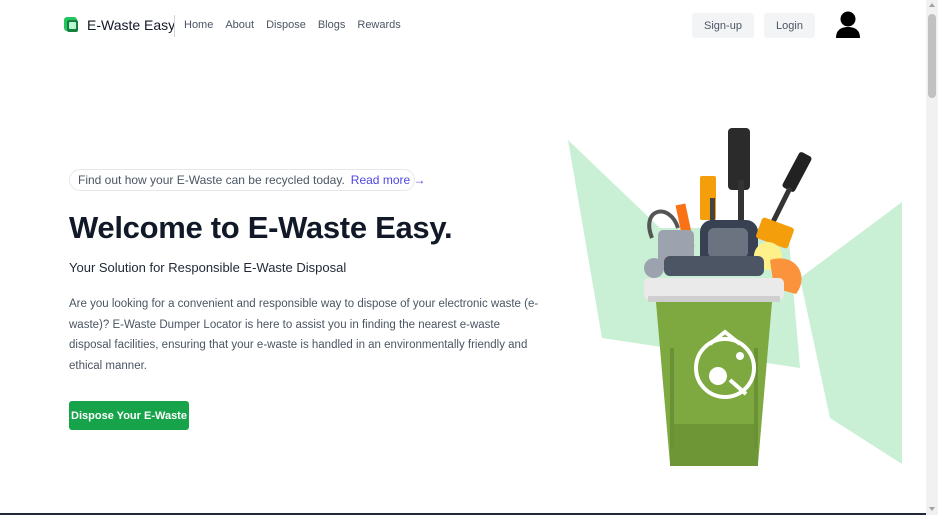  What do you see at coordinates (789, 25) in the screenshot?
I see `login-button: Login` at bounding box center [789, 25].